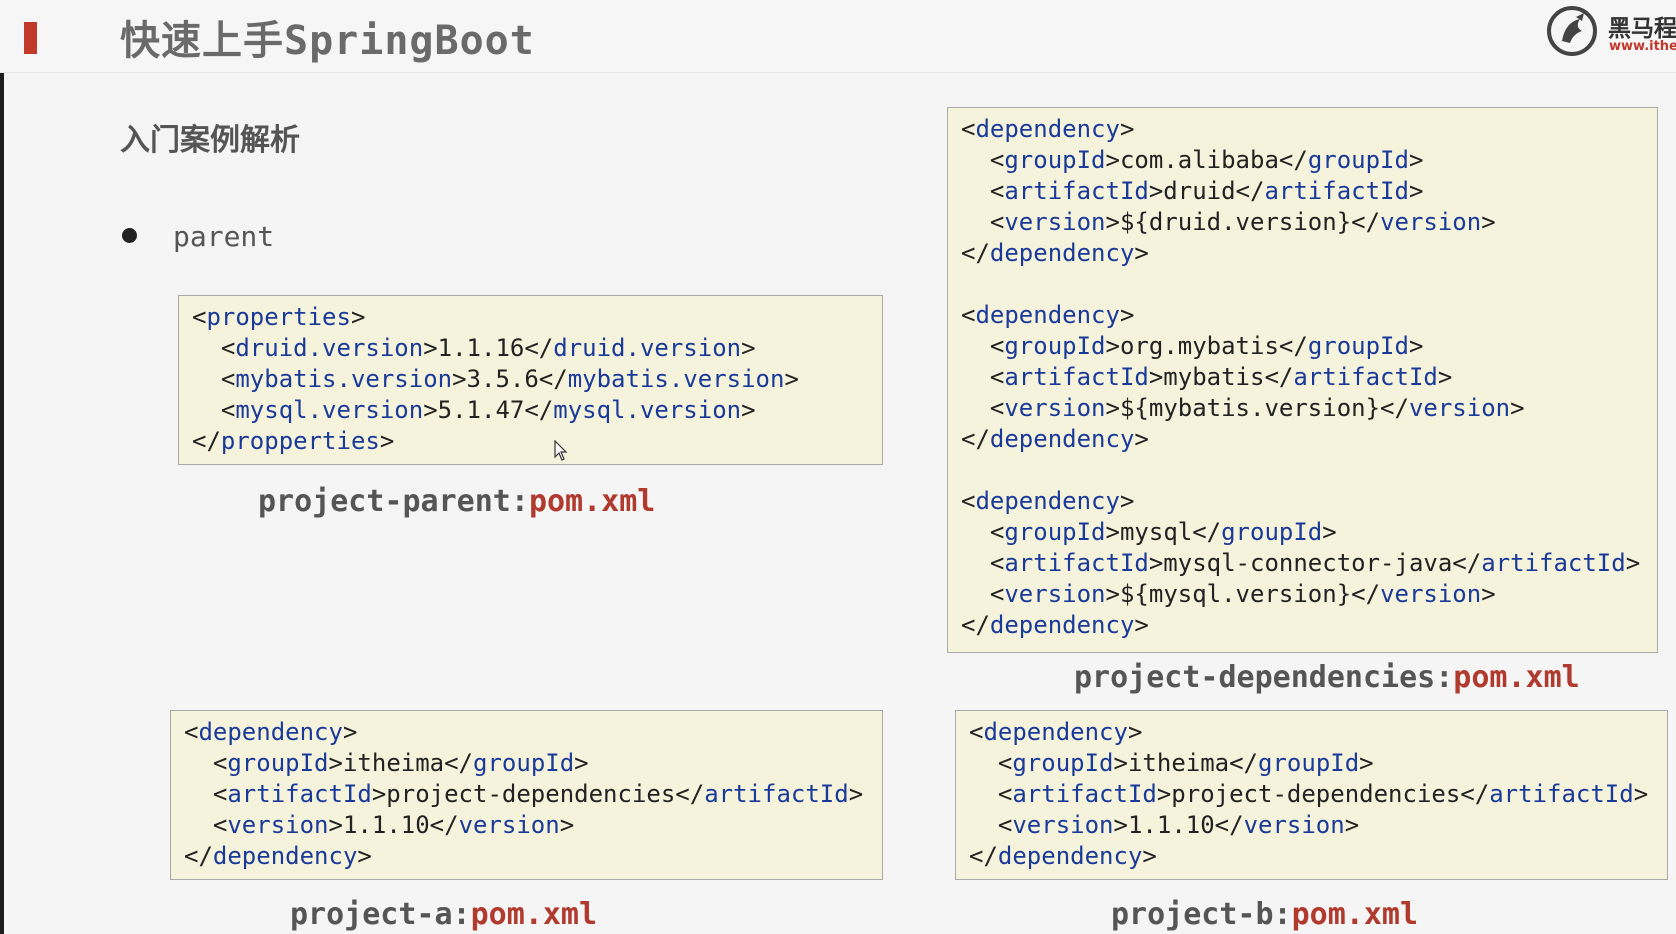 This screenshot has height=934, width=1676. I want to click on code-line: <mysql.version>5.1.47</mysql.version>, so click(531, 410).